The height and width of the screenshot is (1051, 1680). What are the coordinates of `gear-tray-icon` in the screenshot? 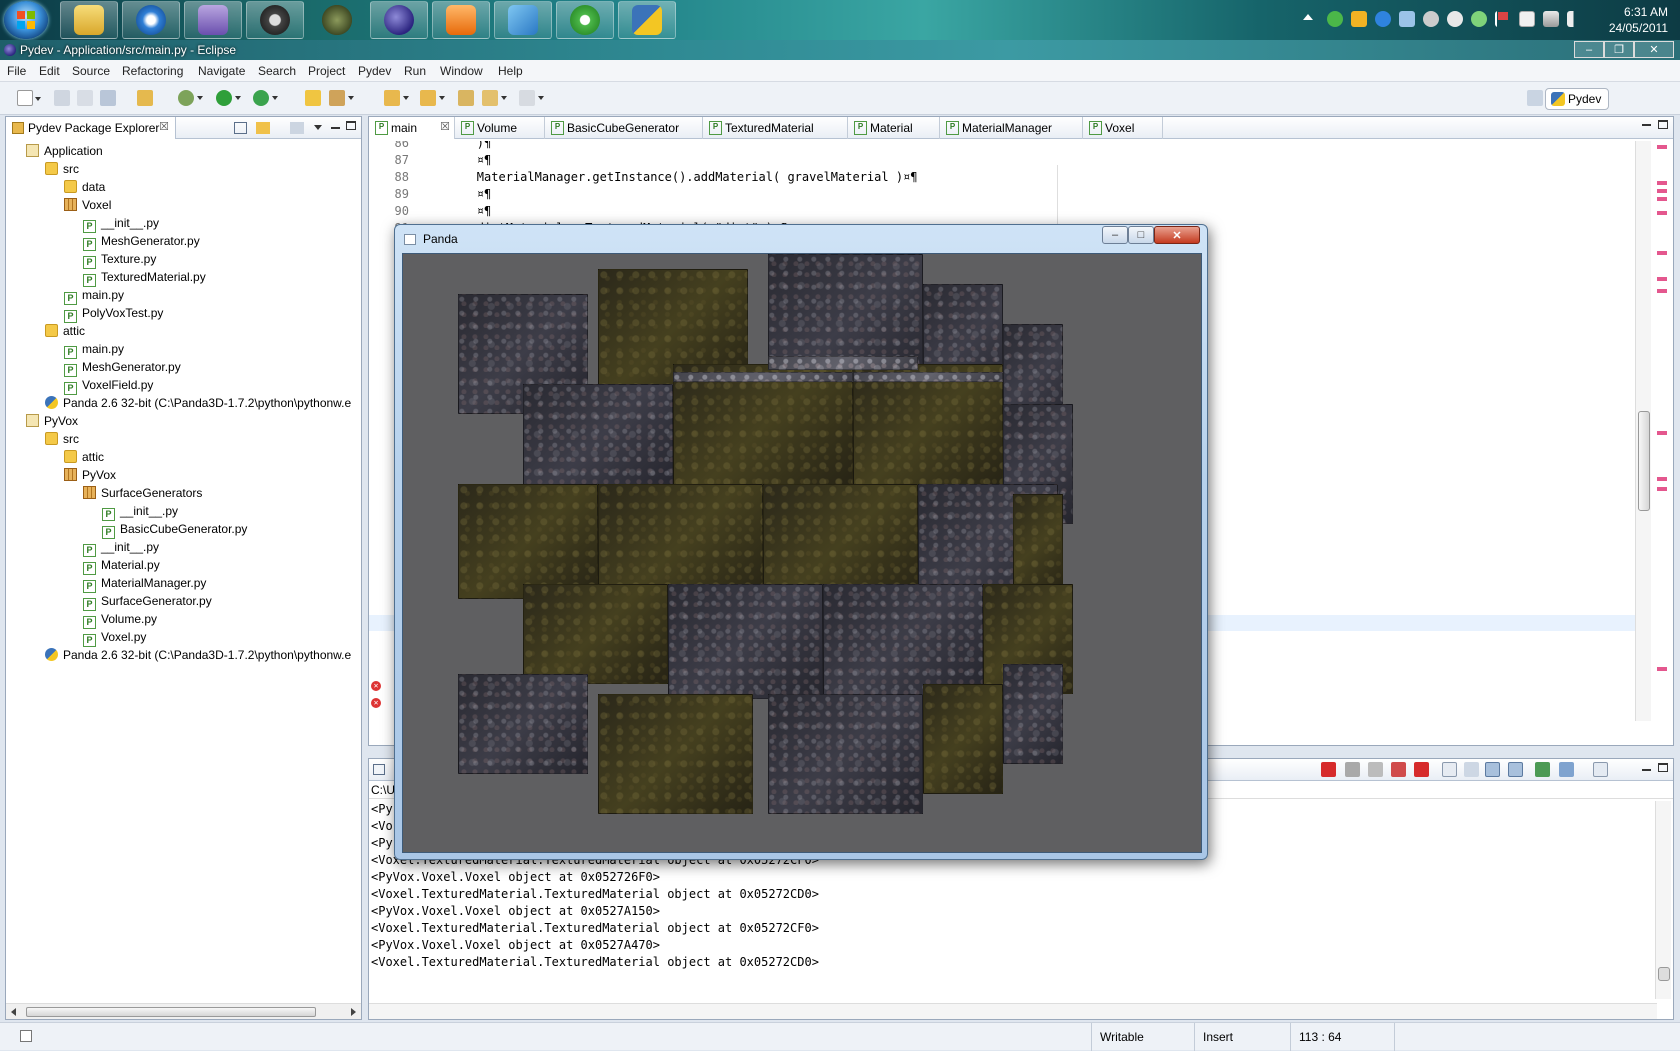 It's located at (1455, 19).